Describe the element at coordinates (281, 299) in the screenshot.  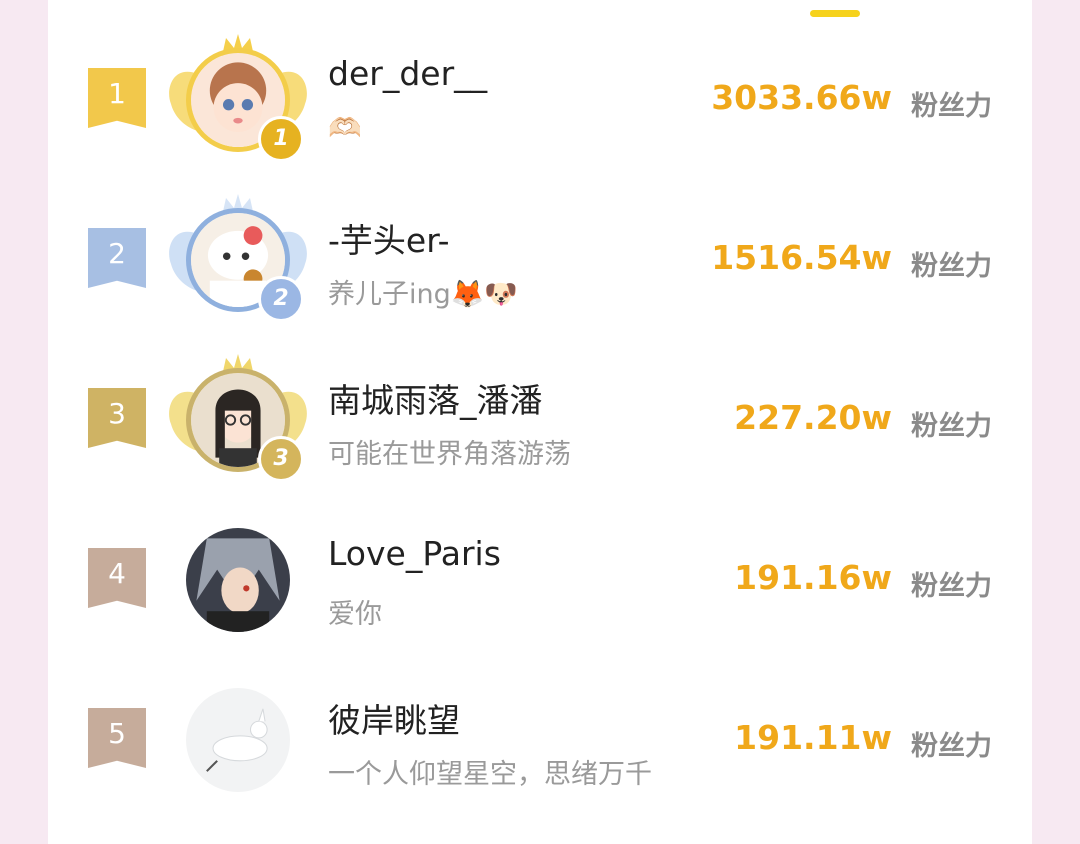
I see `medal-badge: 2` at that location.